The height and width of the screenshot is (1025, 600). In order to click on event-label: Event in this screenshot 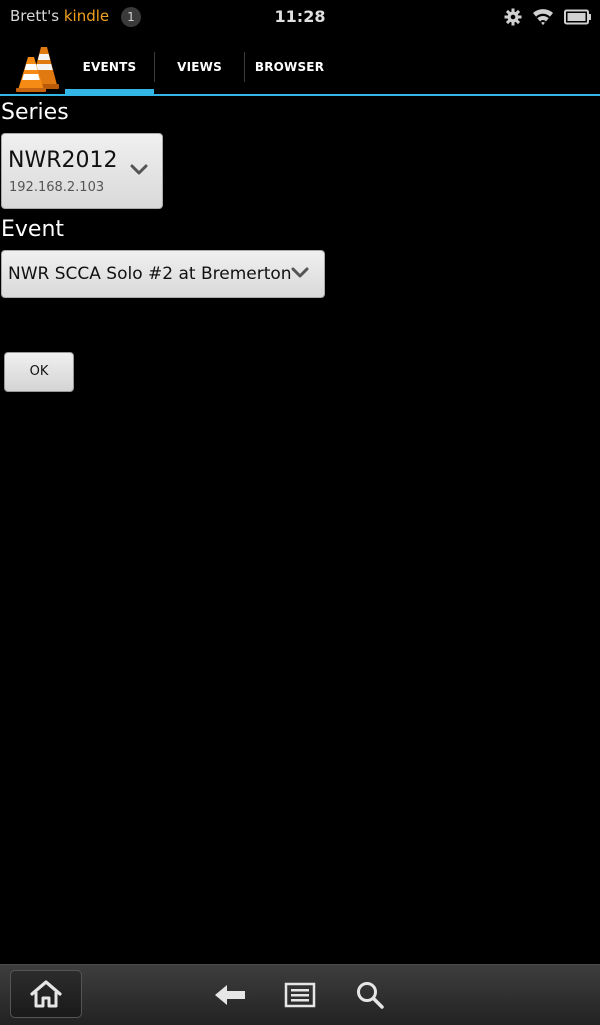, I will do `click(33, 229)`.